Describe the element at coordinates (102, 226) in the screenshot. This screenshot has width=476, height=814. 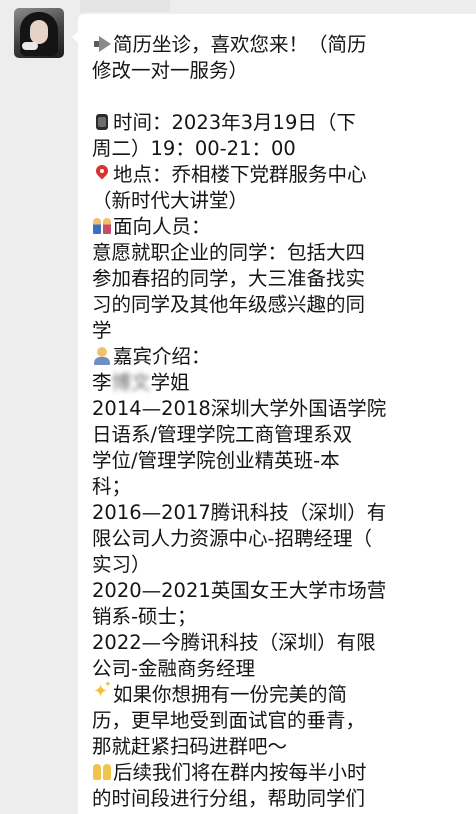
I see `people-icon` at that location.